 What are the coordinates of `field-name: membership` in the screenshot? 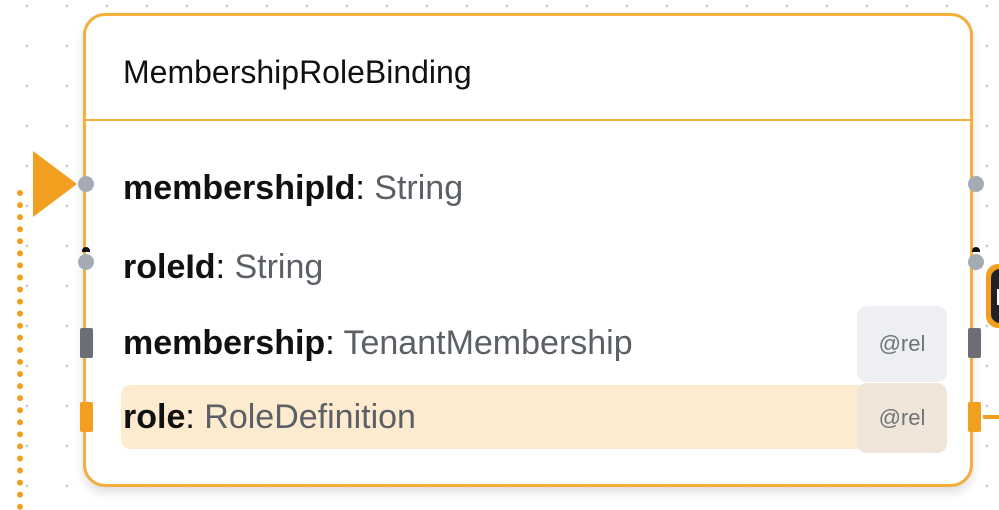 It's located at (224, 343).